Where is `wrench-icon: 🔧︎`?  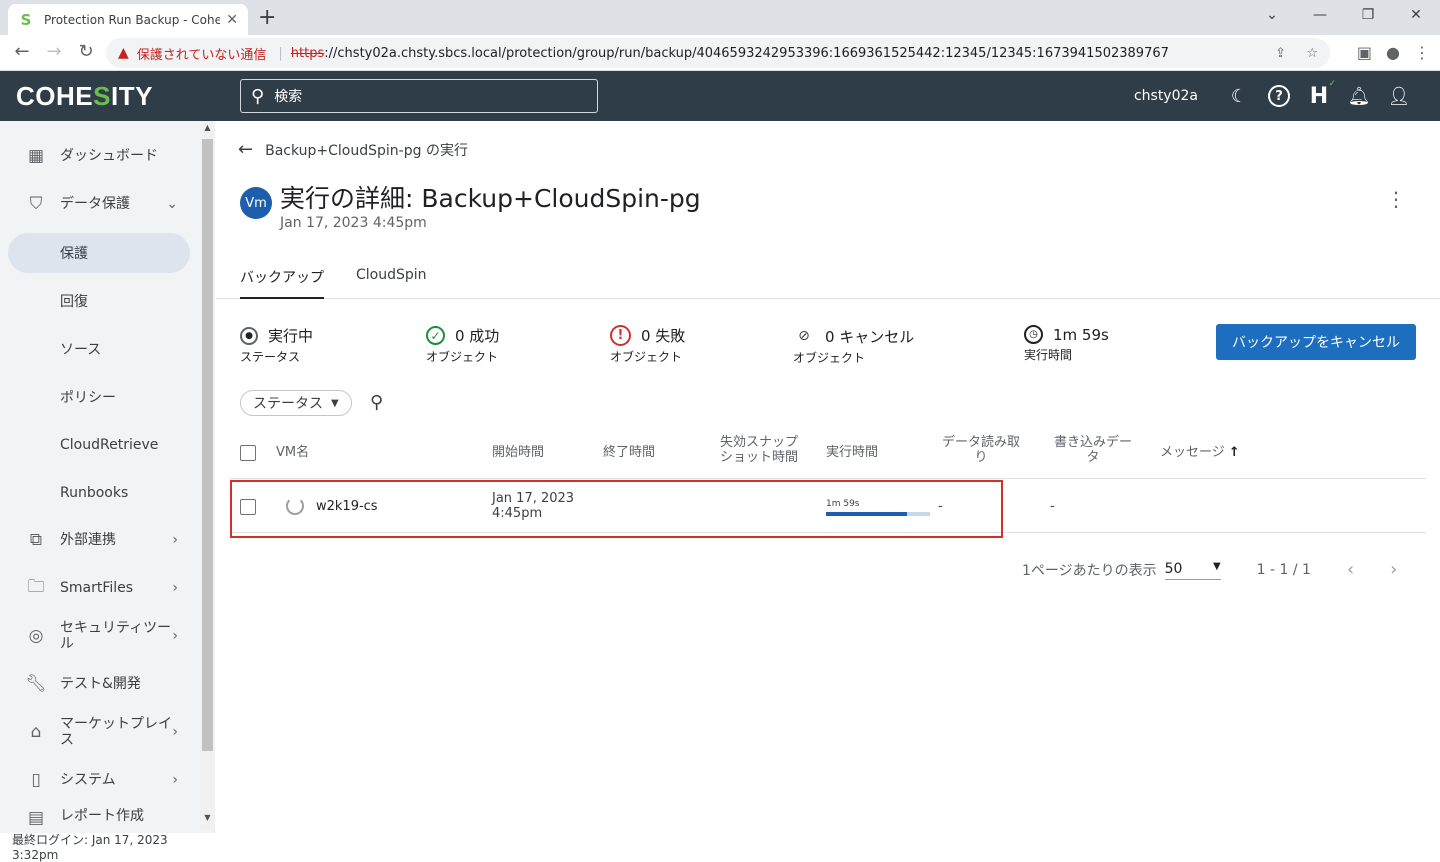
wrench-icon: 🔧︎ is located at coordinates (36, 684).